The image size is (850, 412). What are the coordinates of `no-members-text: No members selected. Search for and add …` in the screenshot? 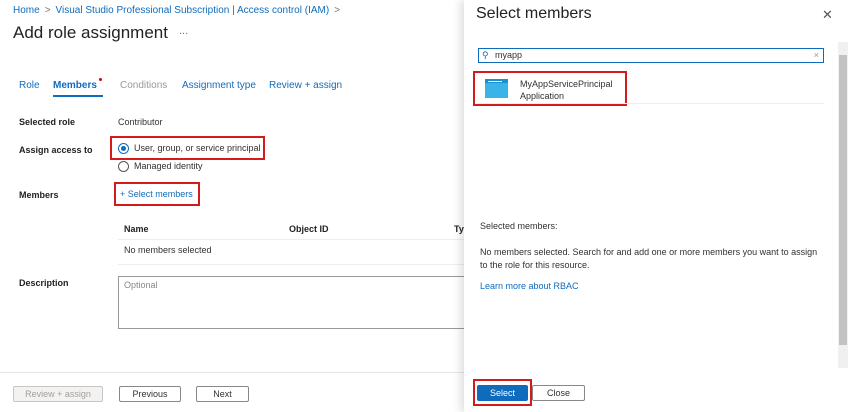 It's located at (649, 258).